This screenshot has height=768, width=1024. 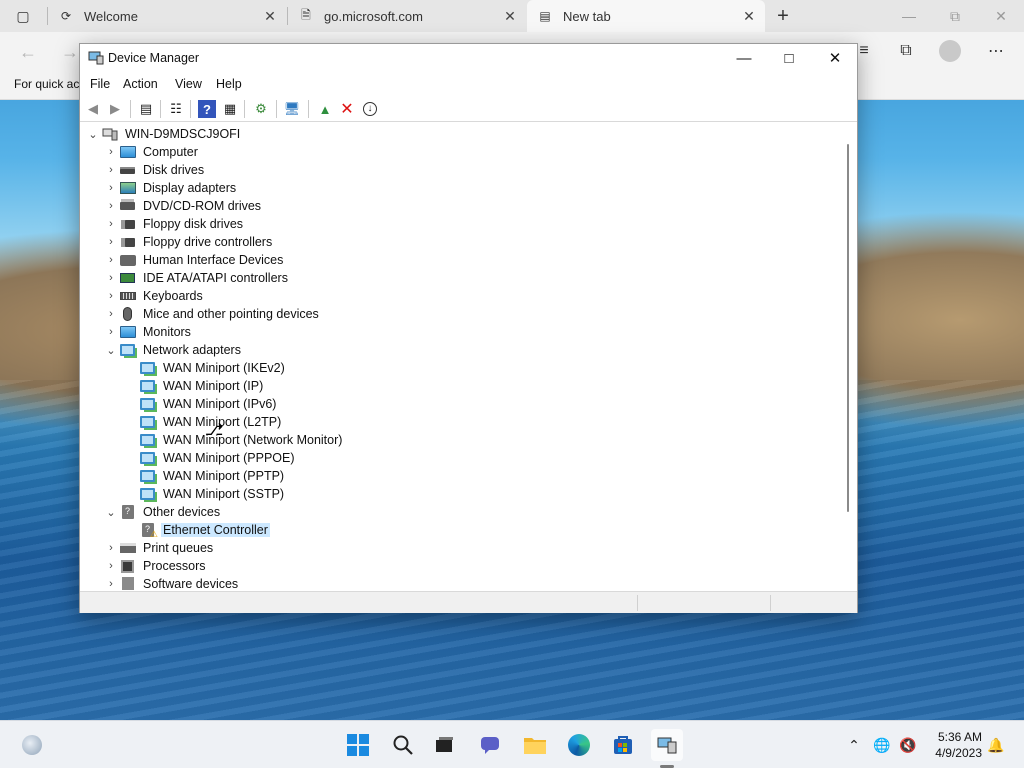 What do you see at coordinates (155, 566) in the screenshot?
I see `tree-item-processors: › Processors` at bounding box center [155, 566].